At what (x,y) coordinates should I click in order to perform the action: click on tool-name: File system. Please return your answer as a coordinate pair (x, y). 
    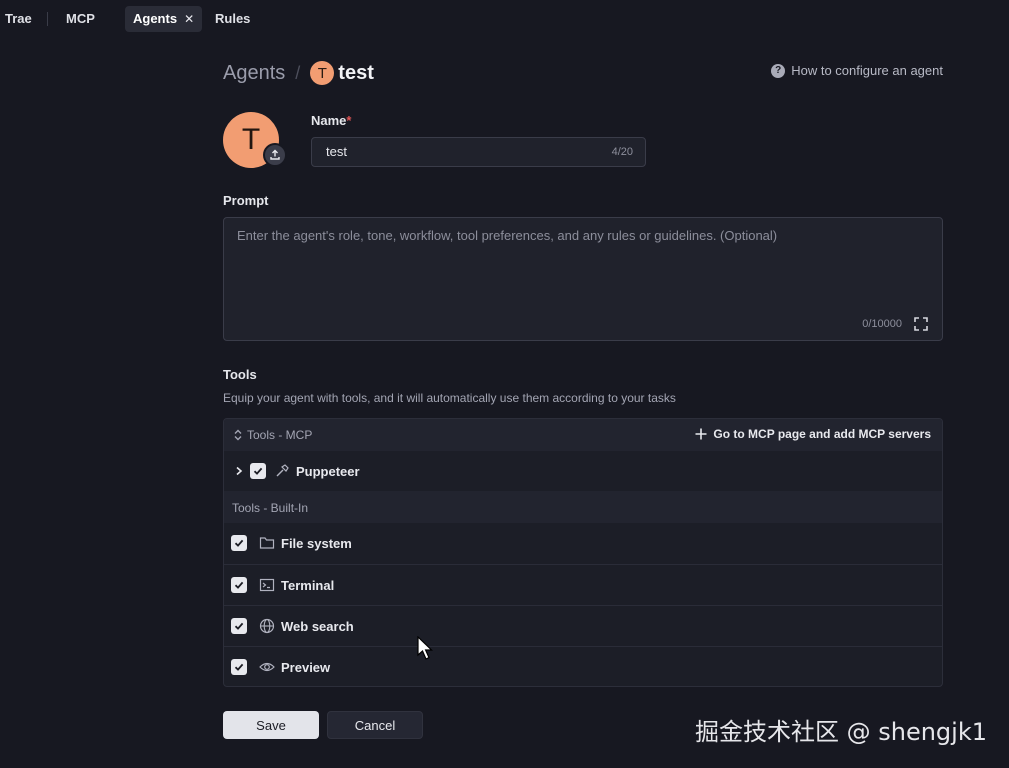
    Looking at the image, I should click on (316, 543).